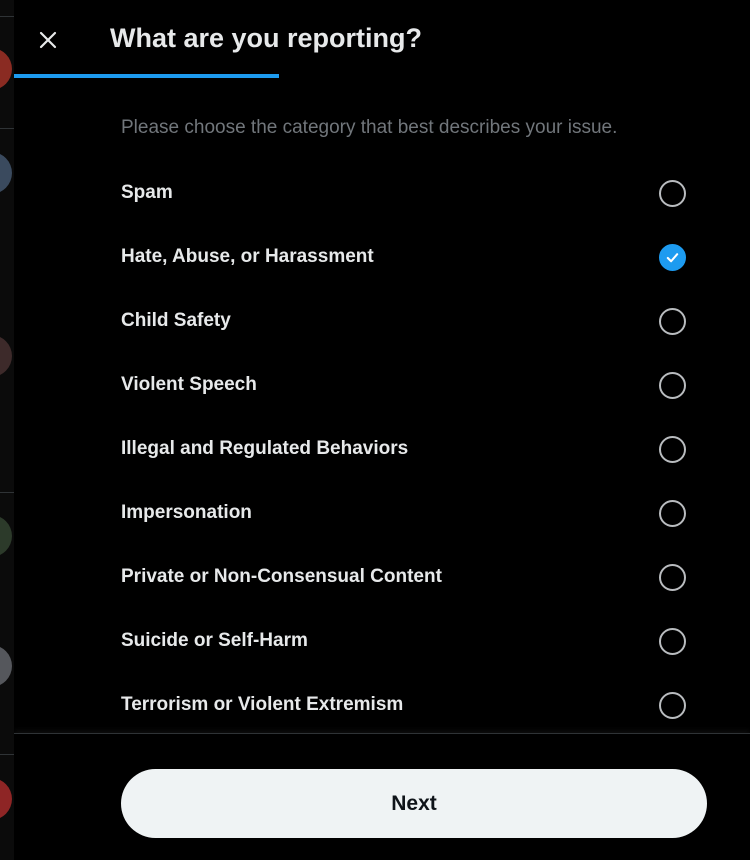 The height and width of the screenshot is (860, 750). Describe the element at coordinates (147, 192) in the screenshot. I see `option-label: Spam` at that location.